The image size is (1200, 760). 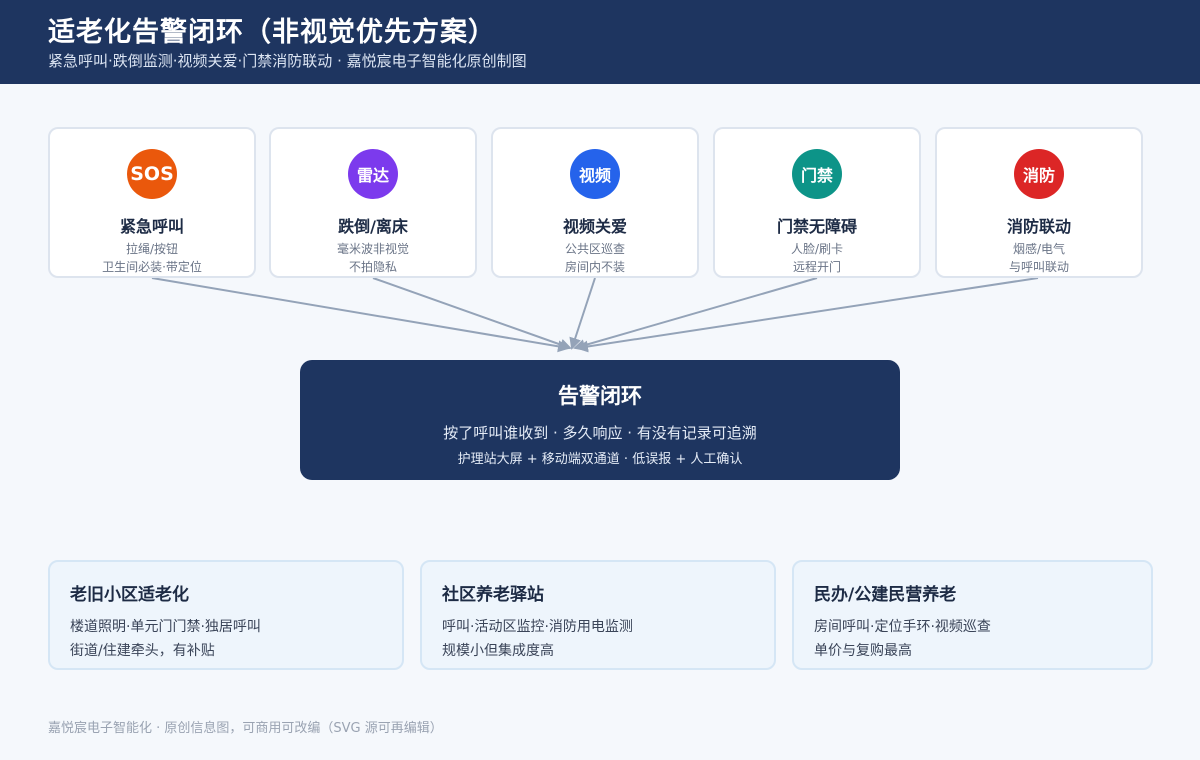 What do you see at coordinates (1038, 226) in the screenshot?
I see `source-title: 消防联动` at bounding box center [1038, 226].